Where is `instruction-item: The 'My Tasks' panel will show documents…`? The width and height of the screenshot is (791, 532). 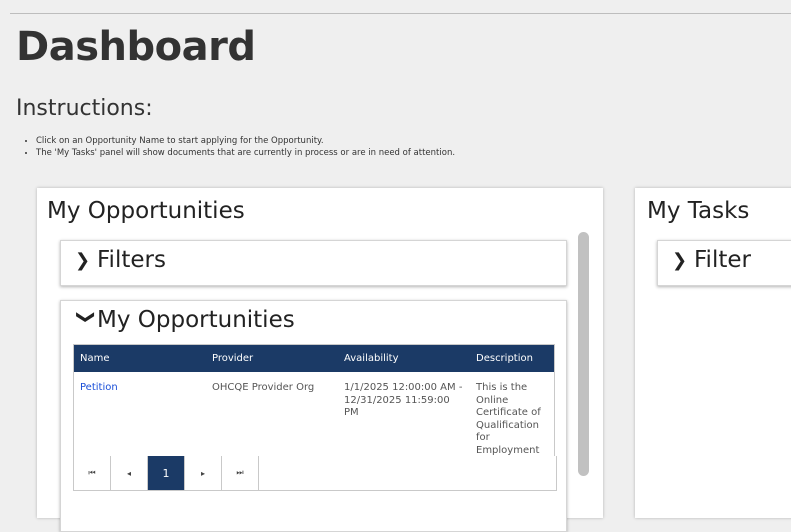 instruction-item: The 'My Tasks' panel will show documents… is located at coordinates (245, 153).